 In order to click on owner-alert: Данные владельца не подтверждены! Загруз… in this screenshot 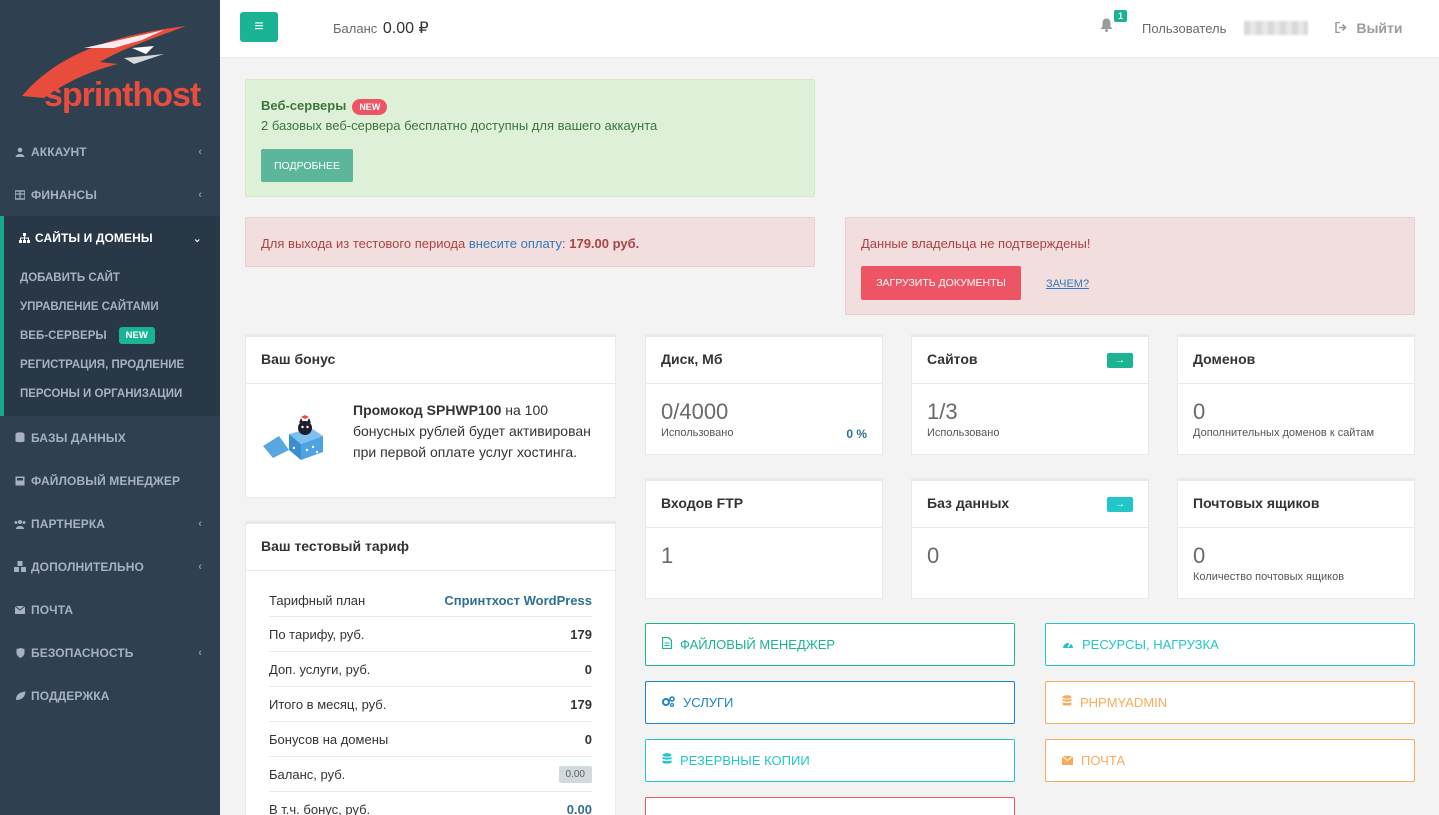, I will do `click(1130, 266)`.